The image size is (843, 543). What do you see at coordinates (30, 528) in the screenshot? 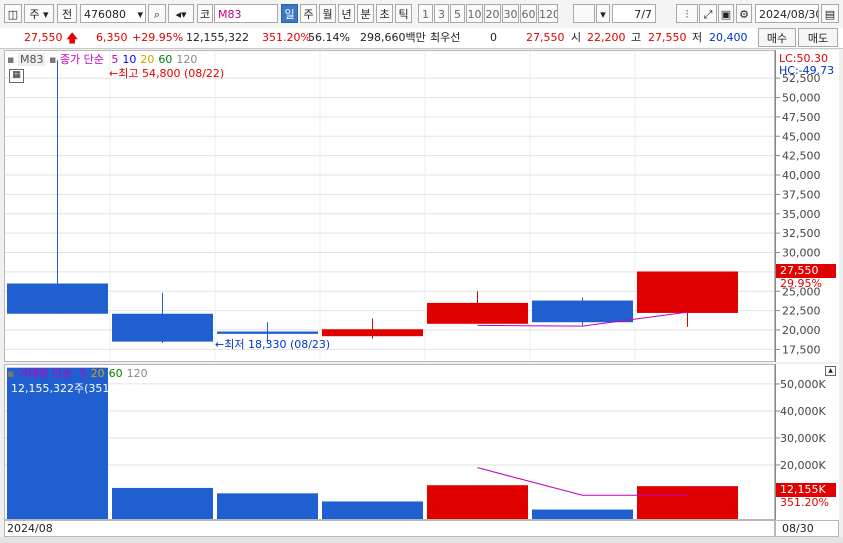
I see `footer-left-date: 2024/08` at bounding box center [30, 528].